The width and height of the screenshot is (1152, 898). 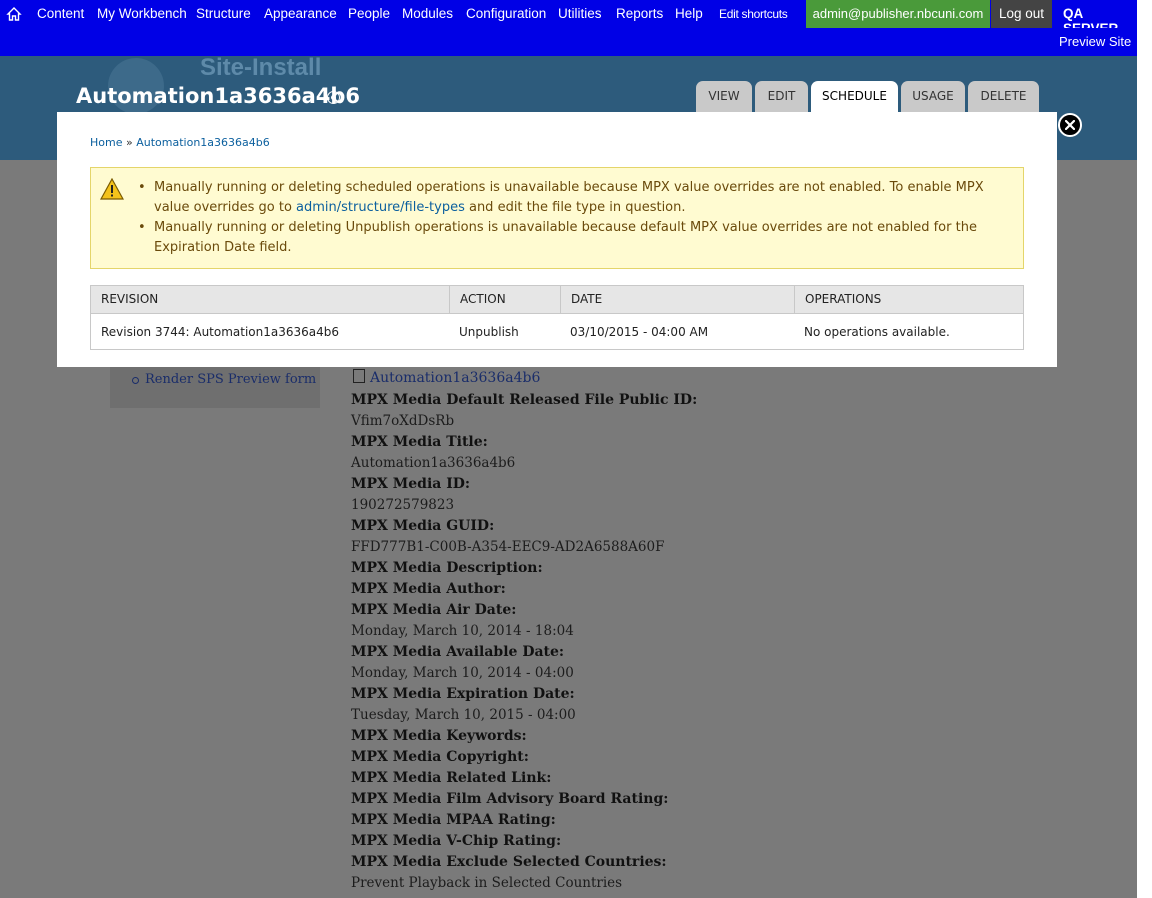 What do you see at coordinates (440, 757) in the screenshot?
I see `field-label: MPX Media Copyright:` at bounding box center [440, 757].